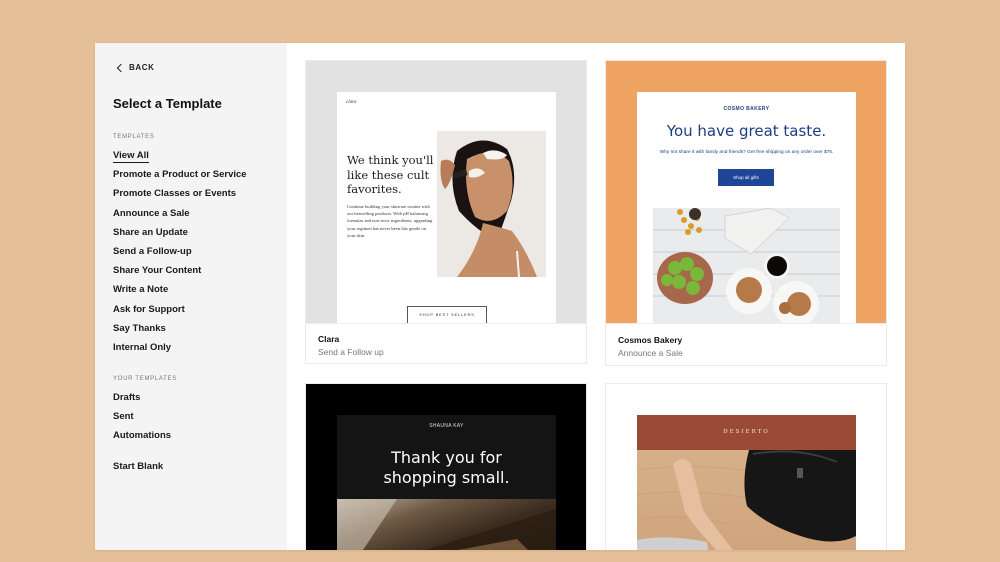 This screenshot has width=1000, height=562. I want to click on back-button: BACK, so click(135, 67).